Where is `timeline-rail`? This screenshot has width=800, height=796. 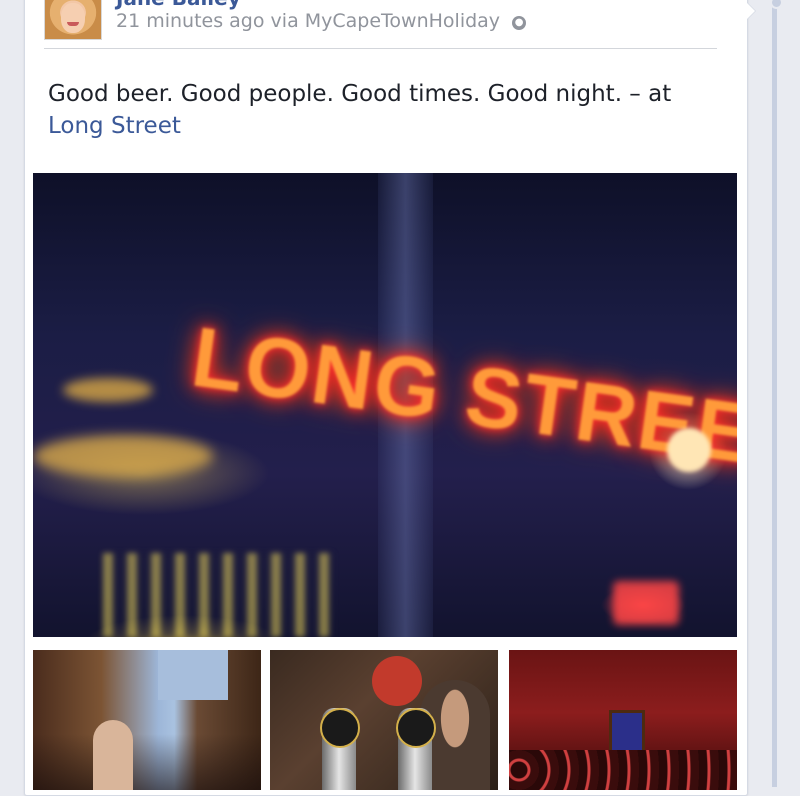 timeline-rail is located at coordinates (774, 393).